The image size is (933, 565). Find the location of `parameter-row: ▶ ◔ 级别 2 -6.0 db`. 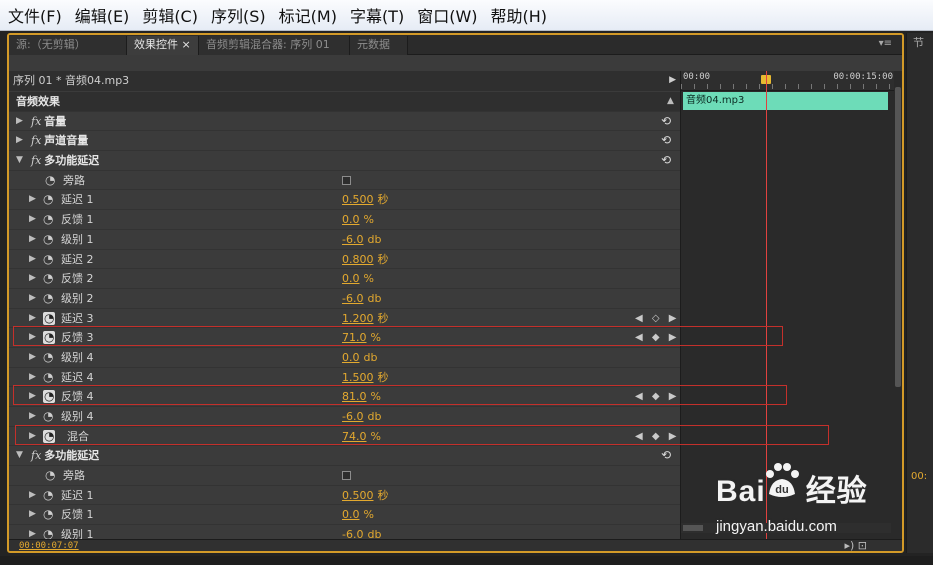

parameter-row: ▶ ◔ 级别 2 -6.0 db is located at coordinates (344, 298).